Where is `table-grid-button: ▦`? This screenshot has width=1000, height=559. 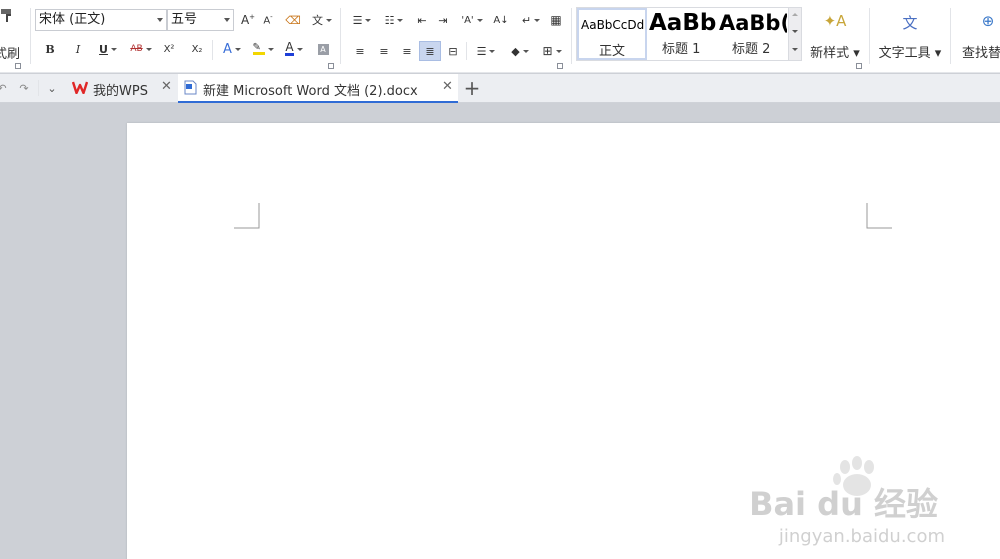 table-grid-button: ▦ is located at coordinates (556, 20).